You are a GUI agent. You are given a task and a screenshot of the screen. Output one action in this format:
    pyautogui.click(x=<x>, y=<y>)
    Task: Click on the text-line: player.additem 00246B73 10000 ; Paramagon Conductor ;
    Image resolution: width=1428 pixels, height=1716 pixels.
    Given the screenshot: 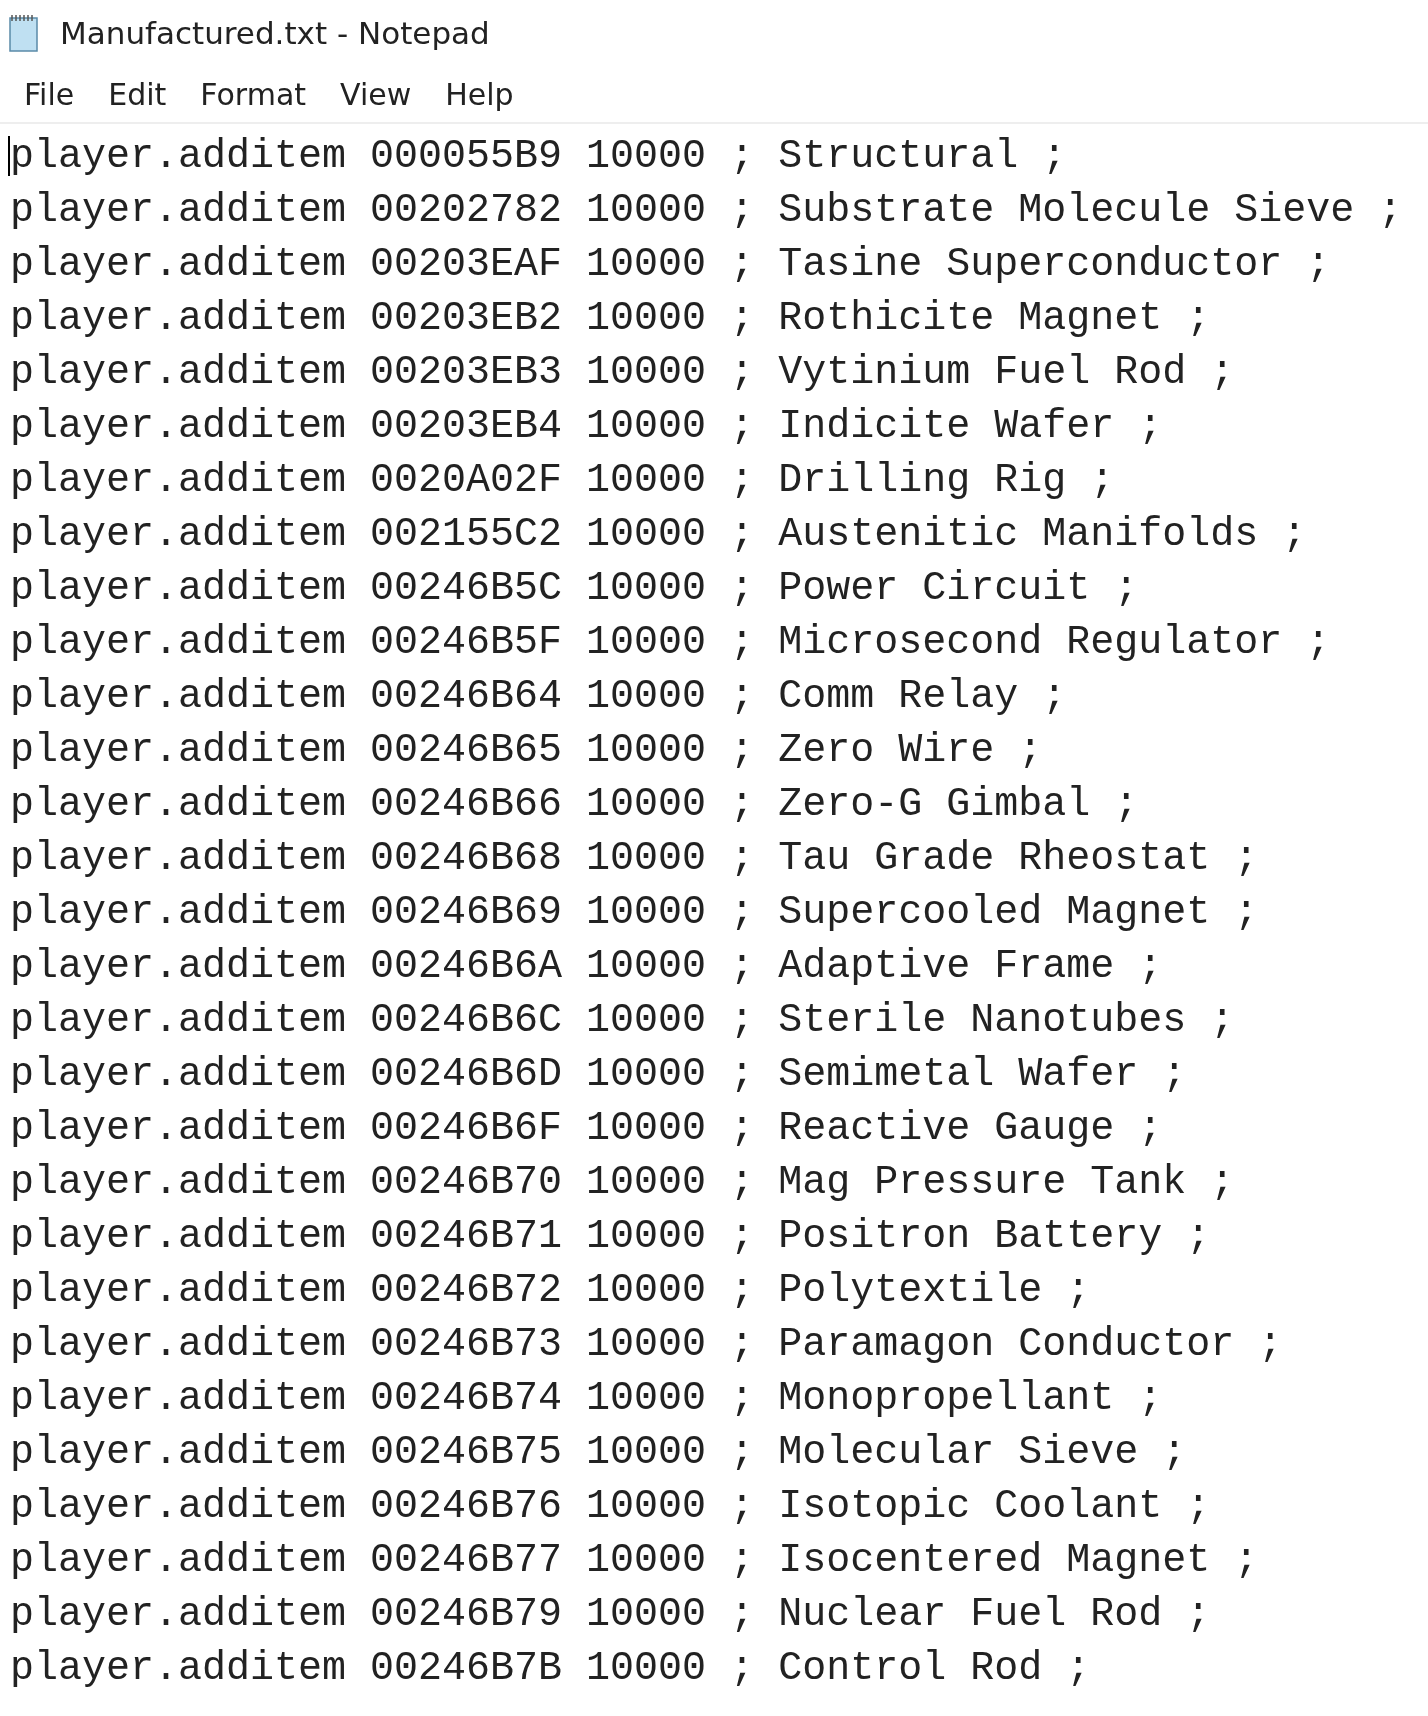 What is the action you would take?
    pyautogui.click(x=646, y=1344)
    